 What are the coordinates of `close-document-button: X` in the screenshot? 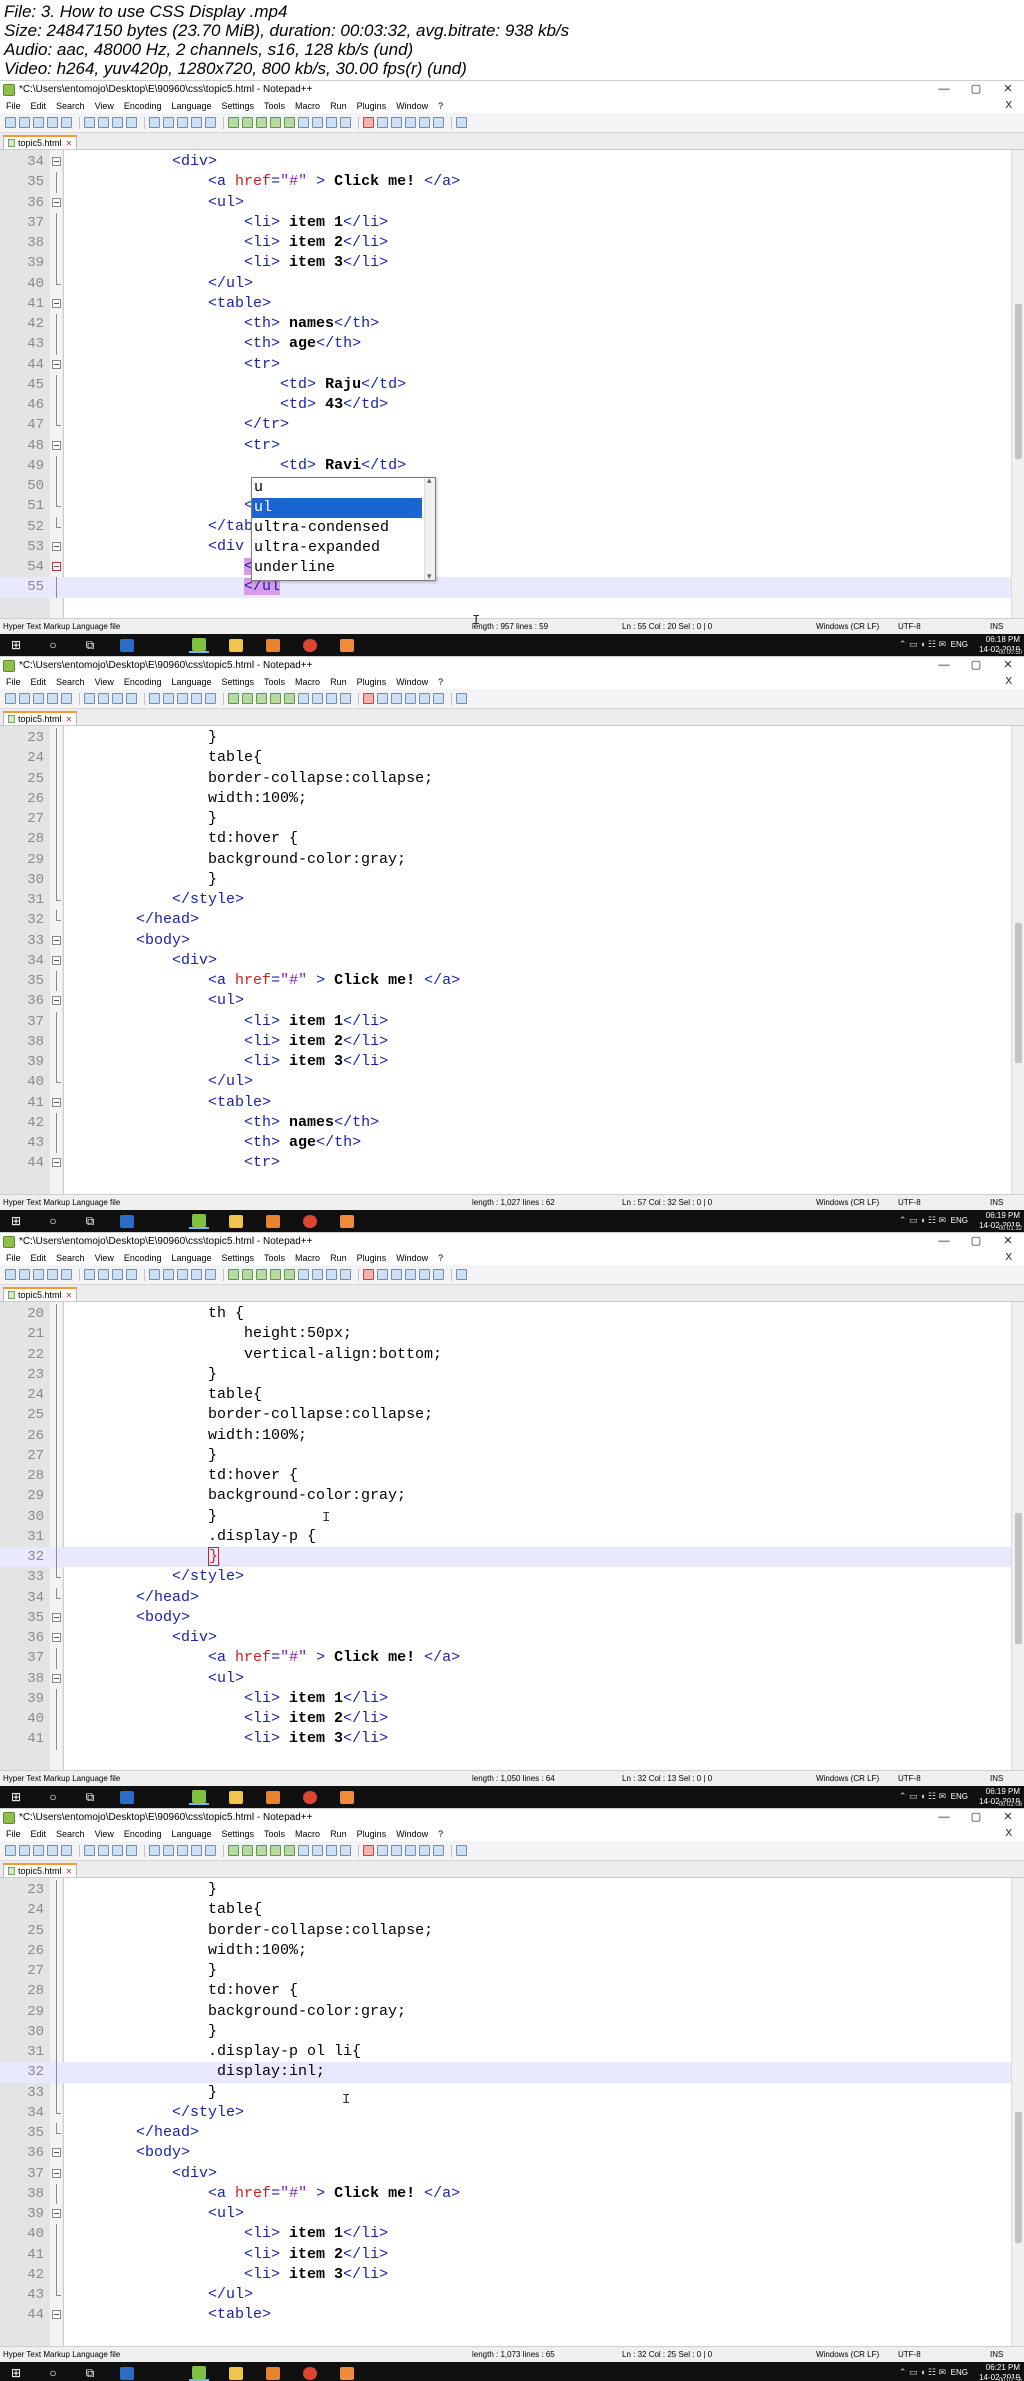 It's located at (1008, 1833).